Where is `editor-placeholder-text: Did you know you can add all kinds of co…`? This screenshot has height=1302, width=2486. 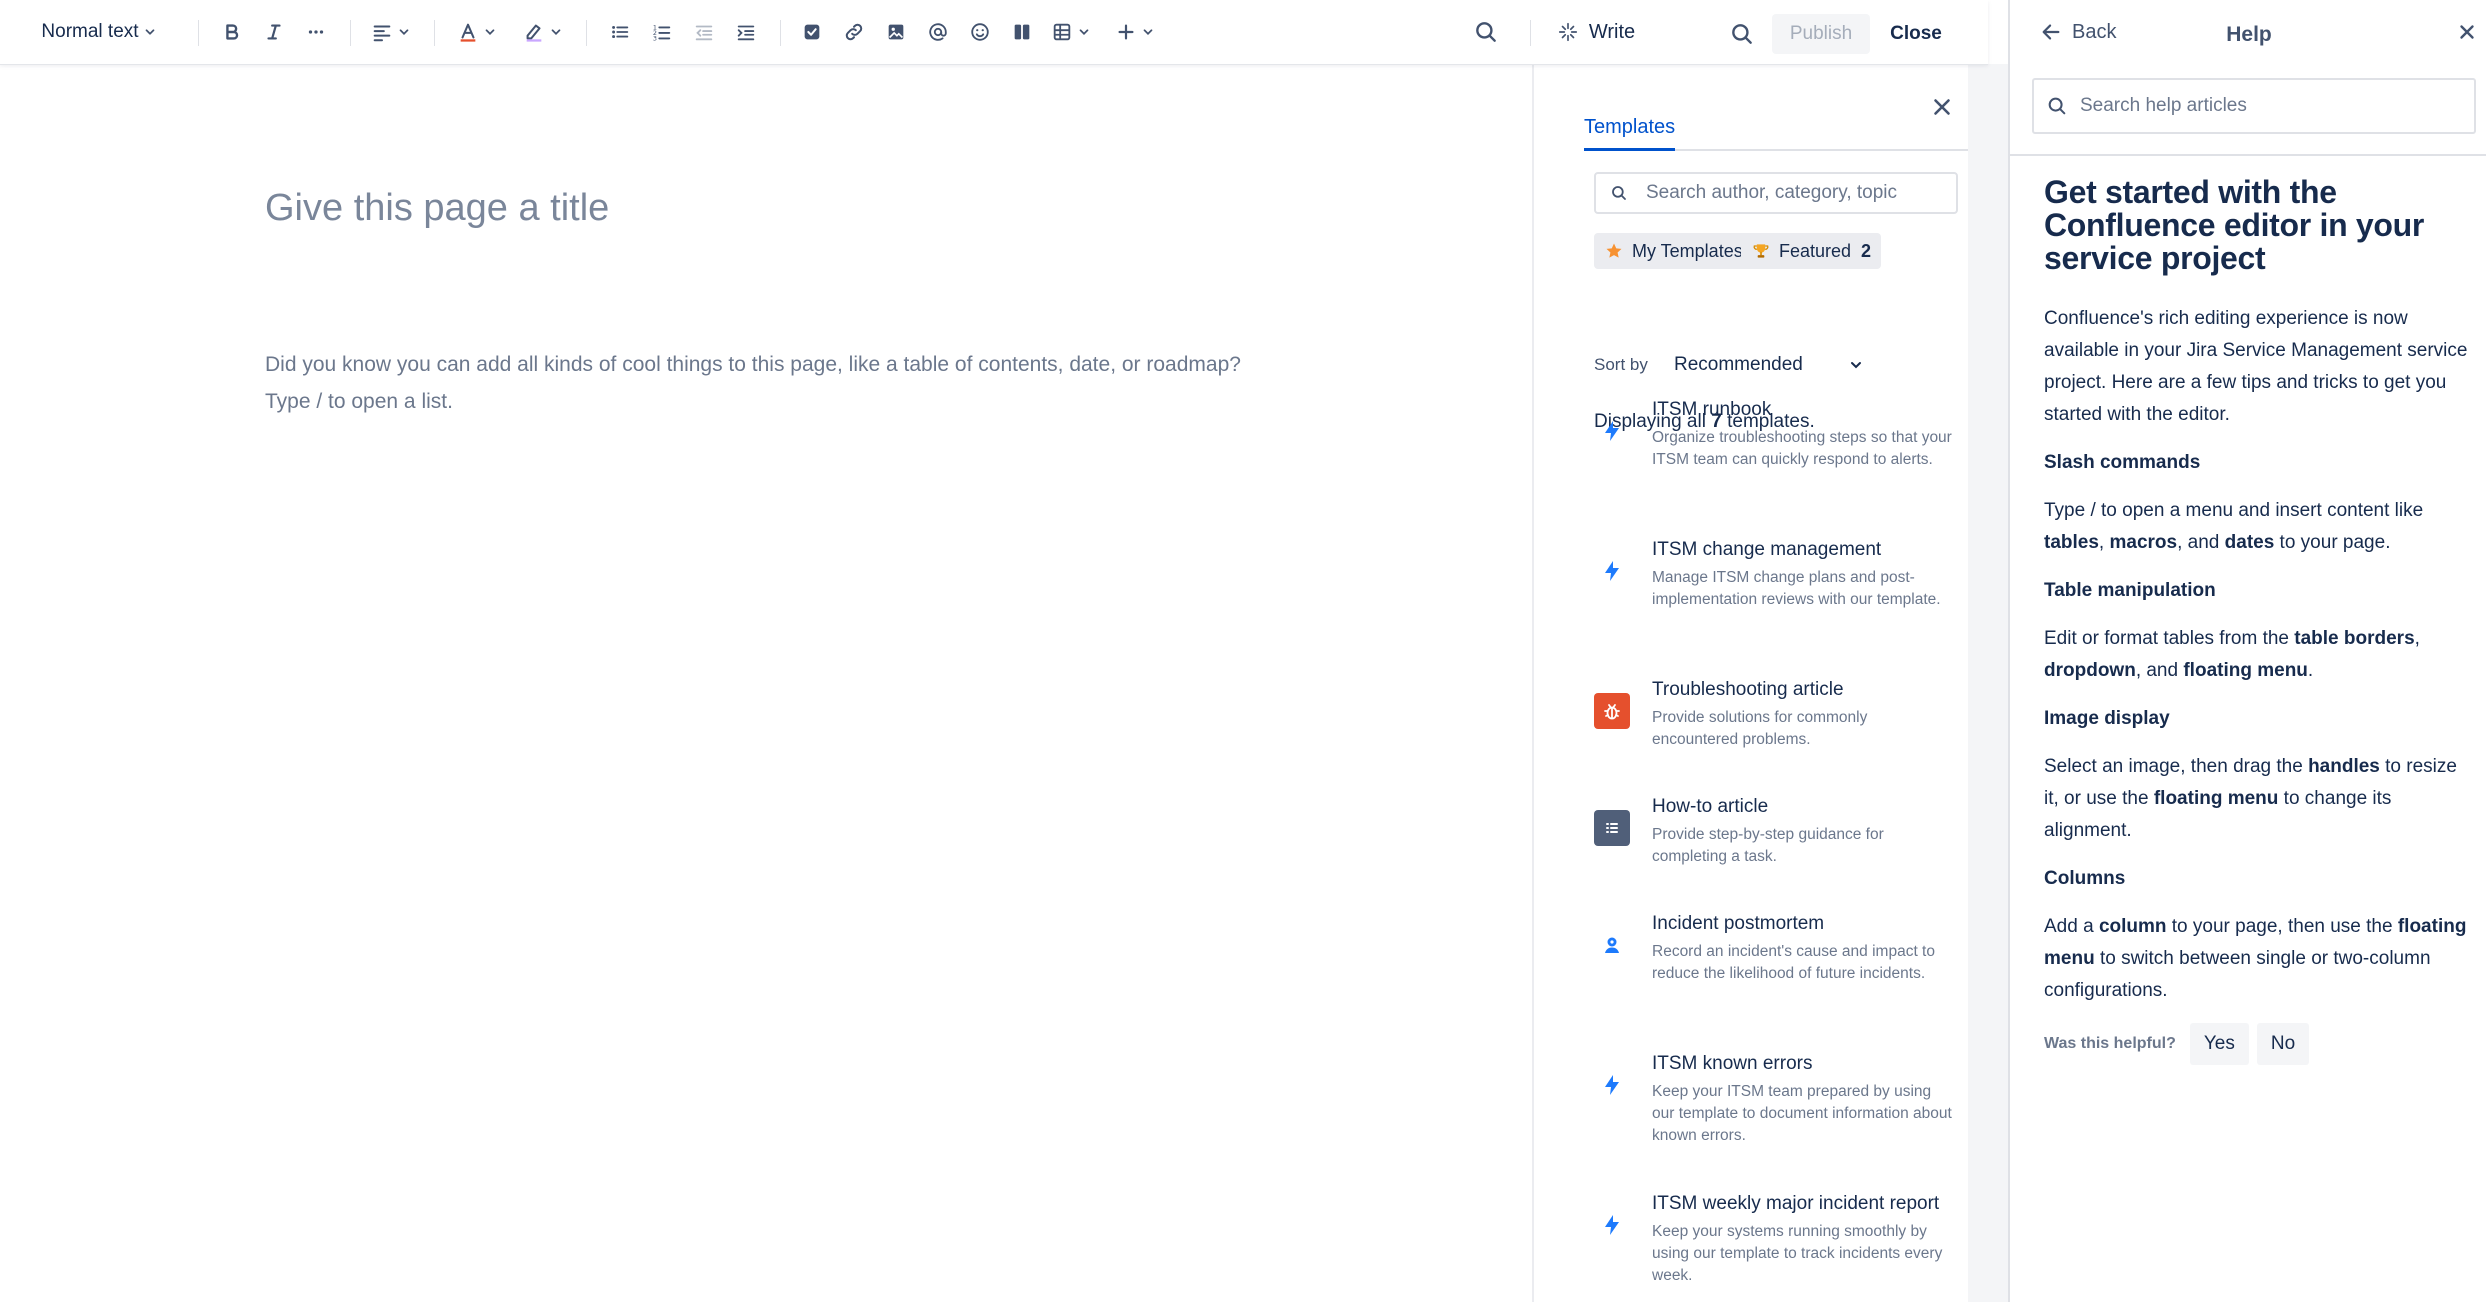
editor-placeholder-text: Did you know you can add all kinds of co… is located at coordinates (865, 383).